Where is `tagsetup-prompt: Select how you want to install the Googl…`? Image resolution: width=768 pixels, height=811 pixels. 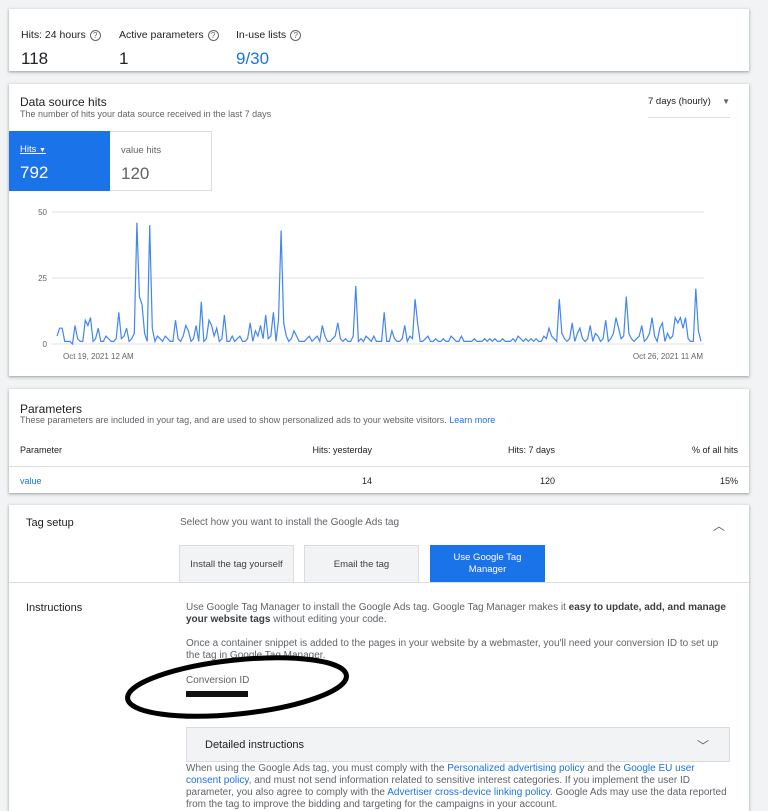
tagsetup-prompt: Select how you want to install the Googl… is located at coordinates (290, 522).